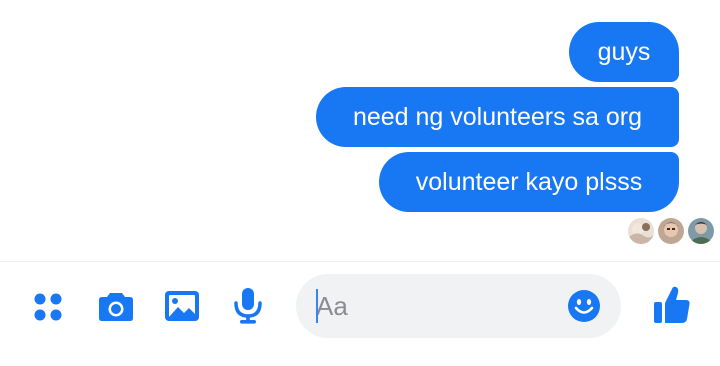  What do you see at coordinates (672, 305) in the screenshot?
I see `thumbs-up-icon` at bounding box center [672, 305].